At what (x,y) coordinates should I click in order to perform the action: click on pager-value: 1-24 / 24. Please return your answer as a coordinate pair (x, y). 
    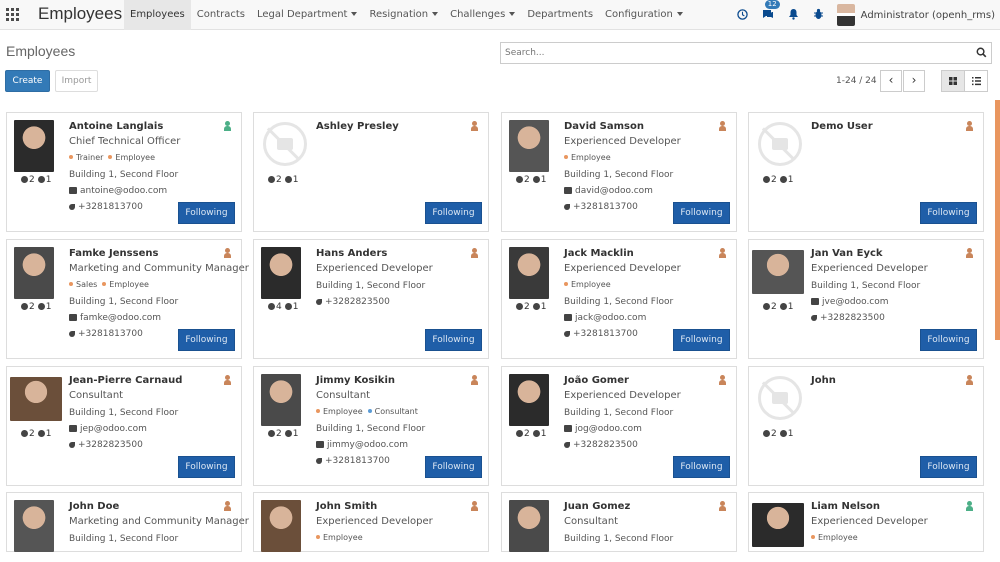
    Looking at the image, I should click on (856, 81).